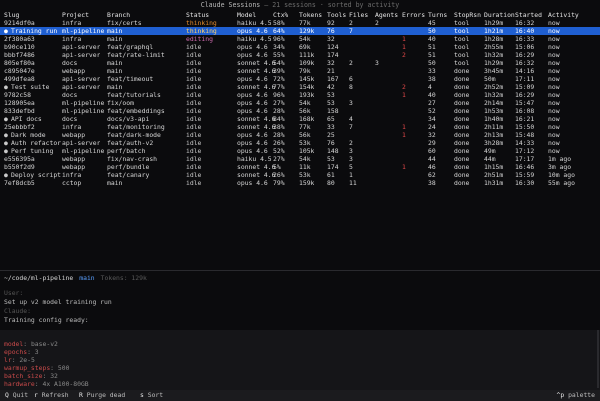 The image size is (600, 401). Describe the element at coordinates (432, 63) in the screenshot. I see `cell-turns: 50` at that location.